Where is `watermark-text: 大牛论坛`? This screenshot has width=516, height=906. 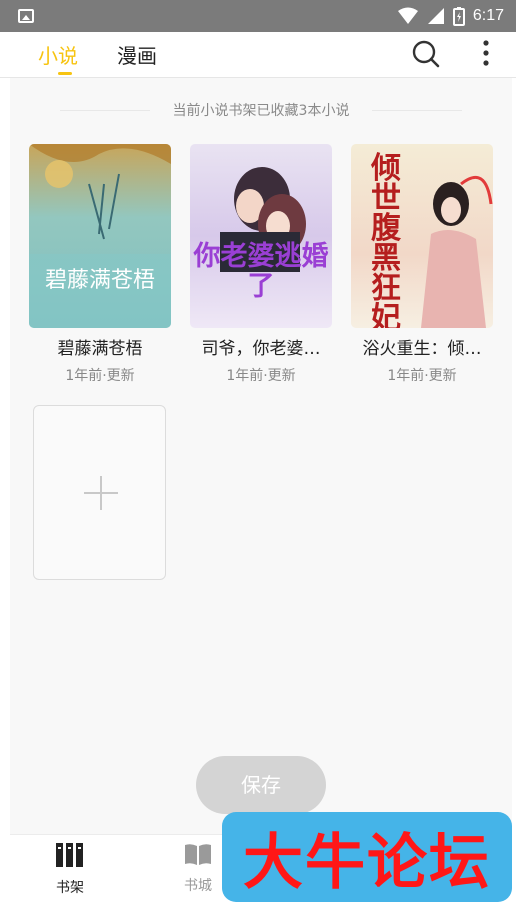 watermark-text: 大牛论坛 is located at coordinates (367, 862).